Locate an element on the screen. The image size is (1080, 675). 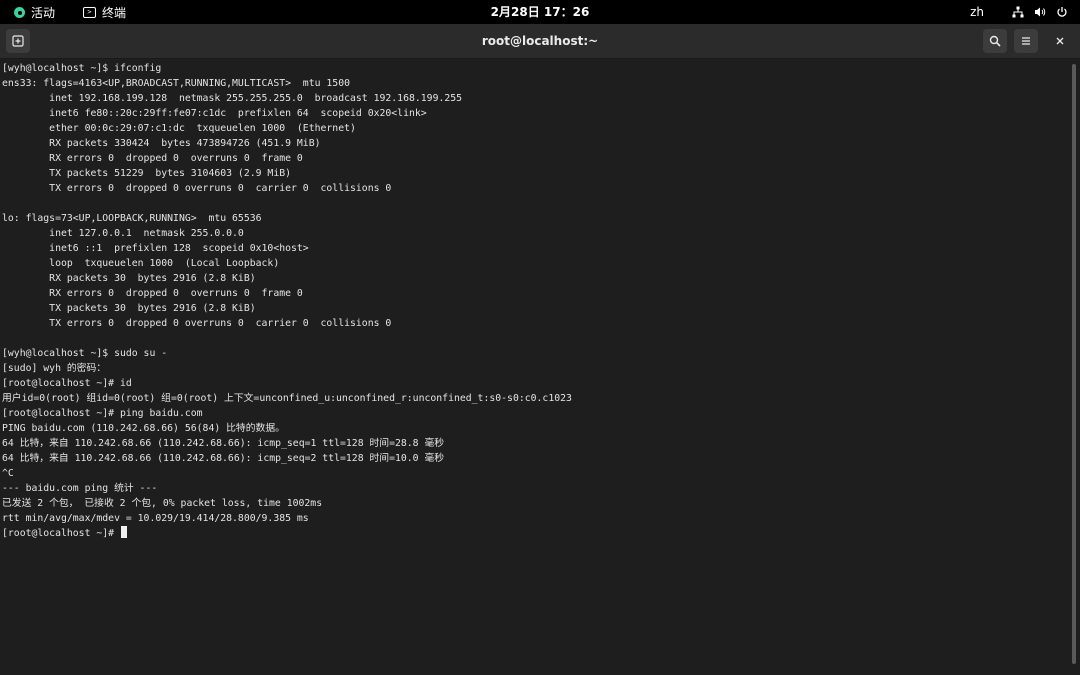
terminal-line: loop txqueuelen 1000 (Local Loopback) is located at coordinates (141, 263).